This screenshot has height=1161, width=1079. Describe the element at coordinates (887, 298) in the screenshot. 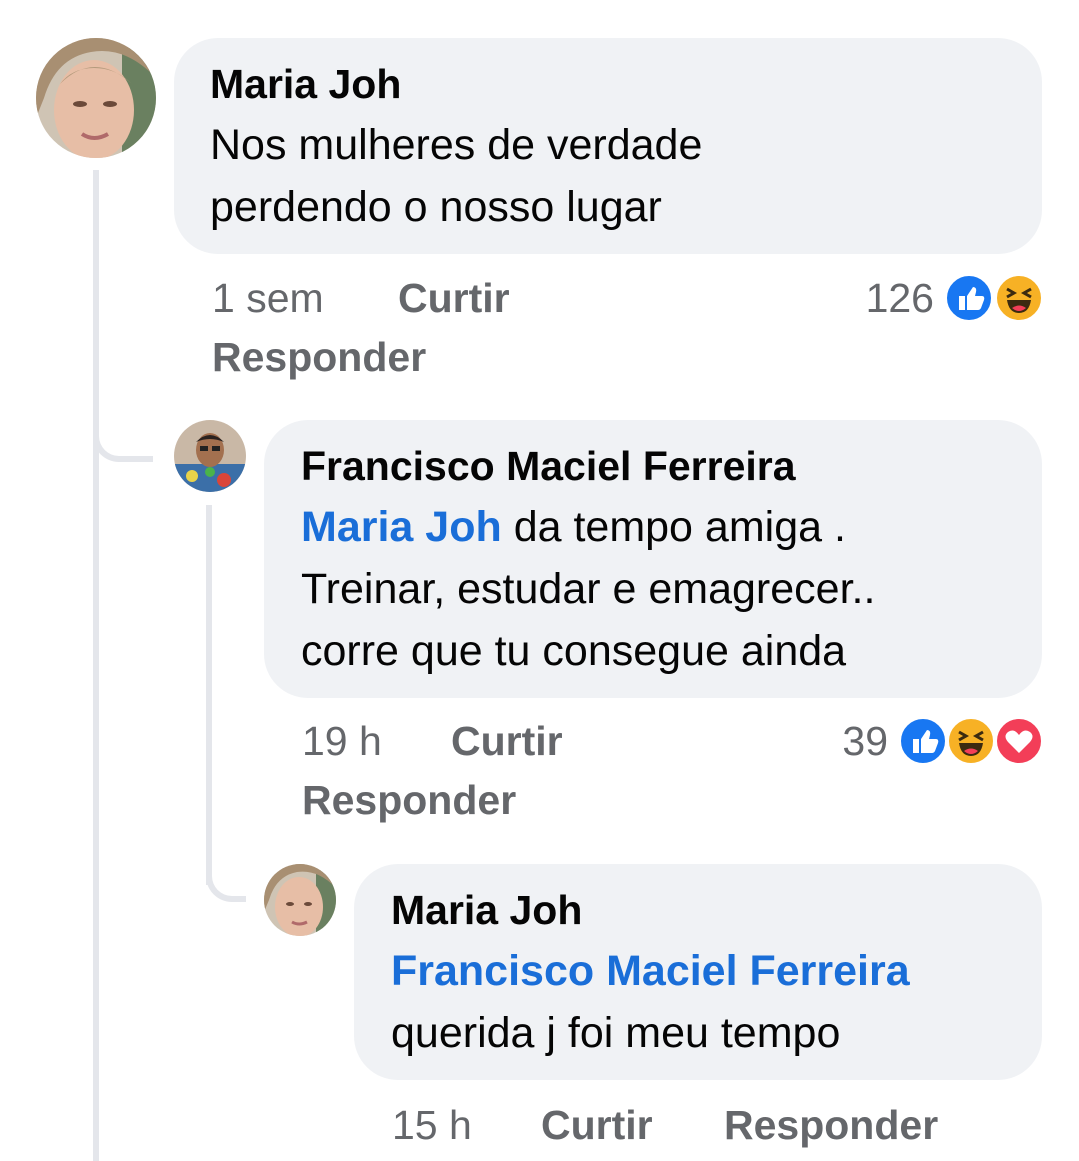

I see `reaction-count: 126` at that location.